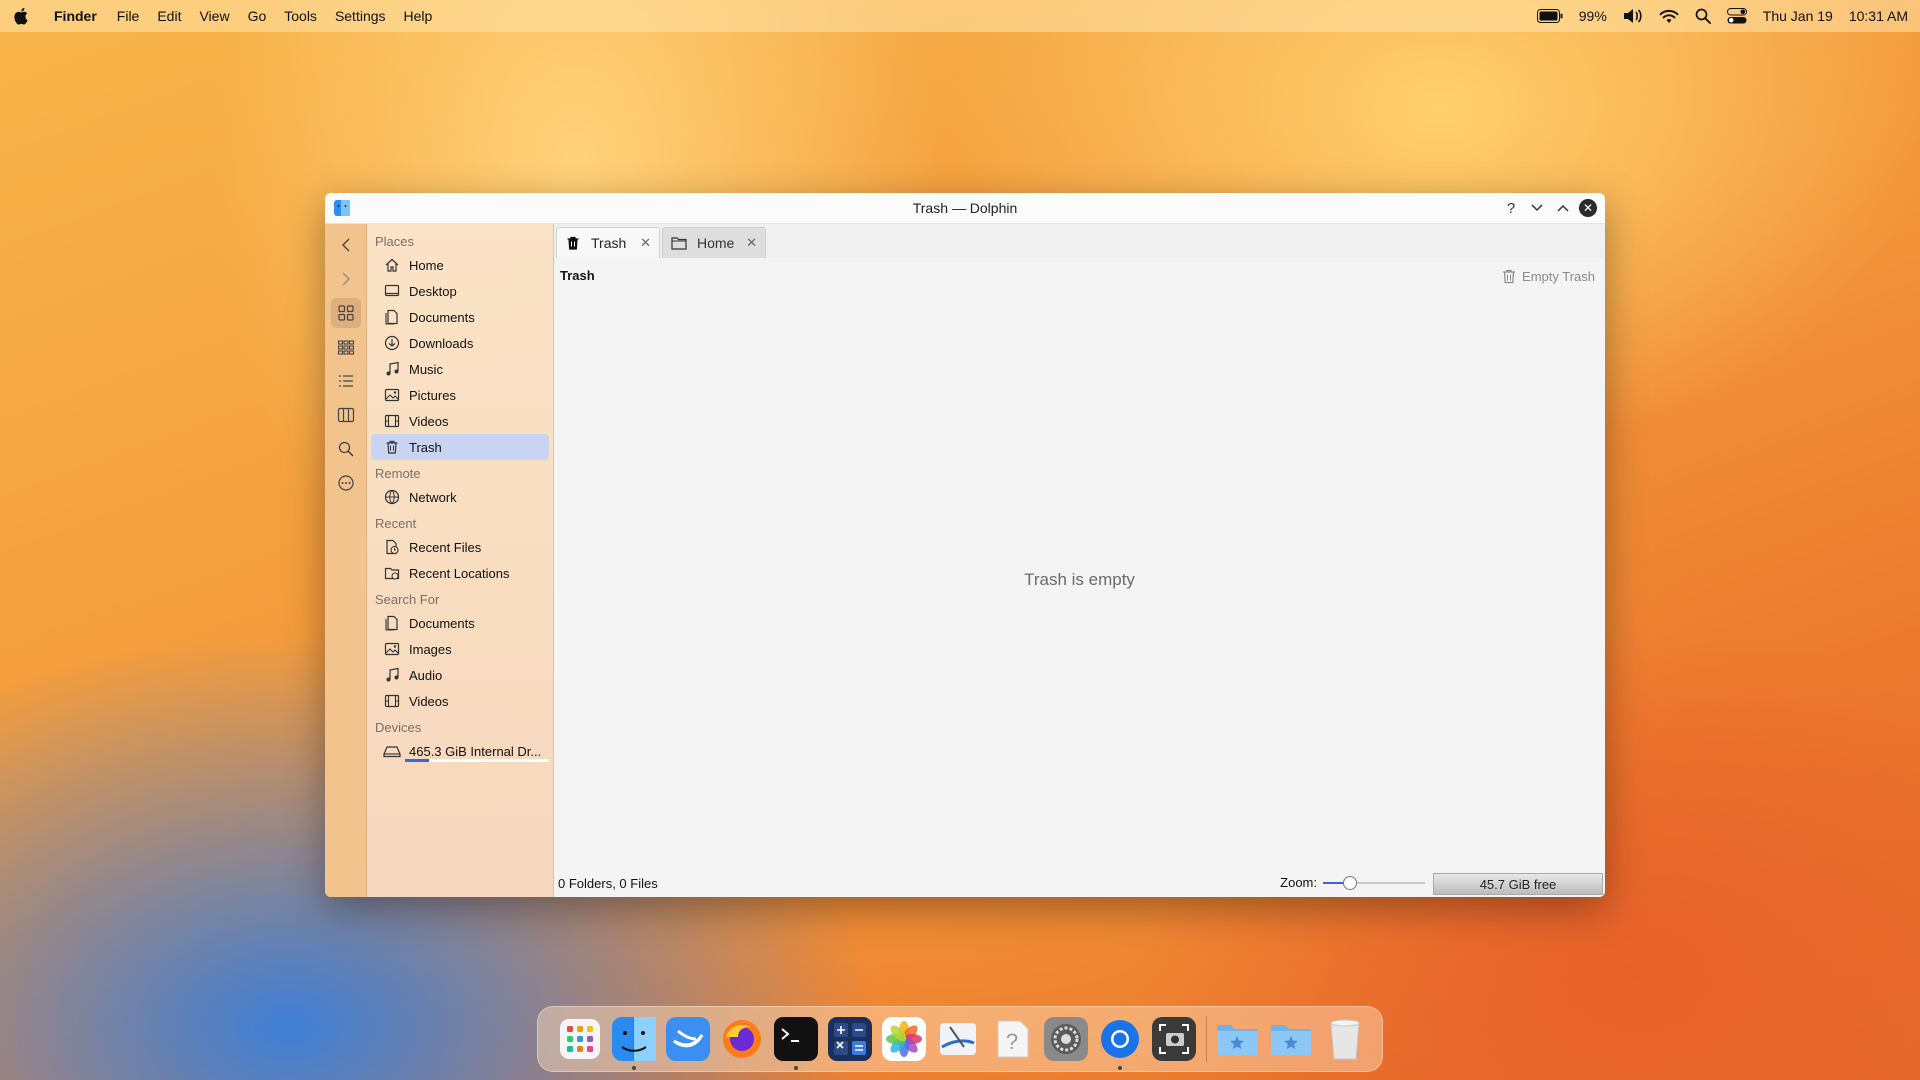 This screenshot has height=1080, width=1920. I want to click on zoom-control: Zoom:, so click(1352, 882).